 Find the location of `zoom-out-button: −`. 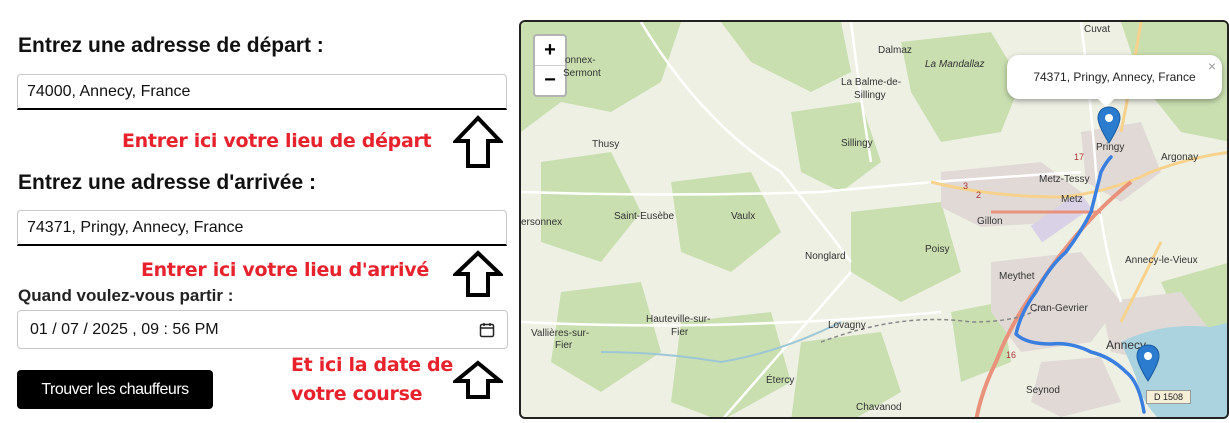

zoom-out-button: − is located at coordinates (550, 80).